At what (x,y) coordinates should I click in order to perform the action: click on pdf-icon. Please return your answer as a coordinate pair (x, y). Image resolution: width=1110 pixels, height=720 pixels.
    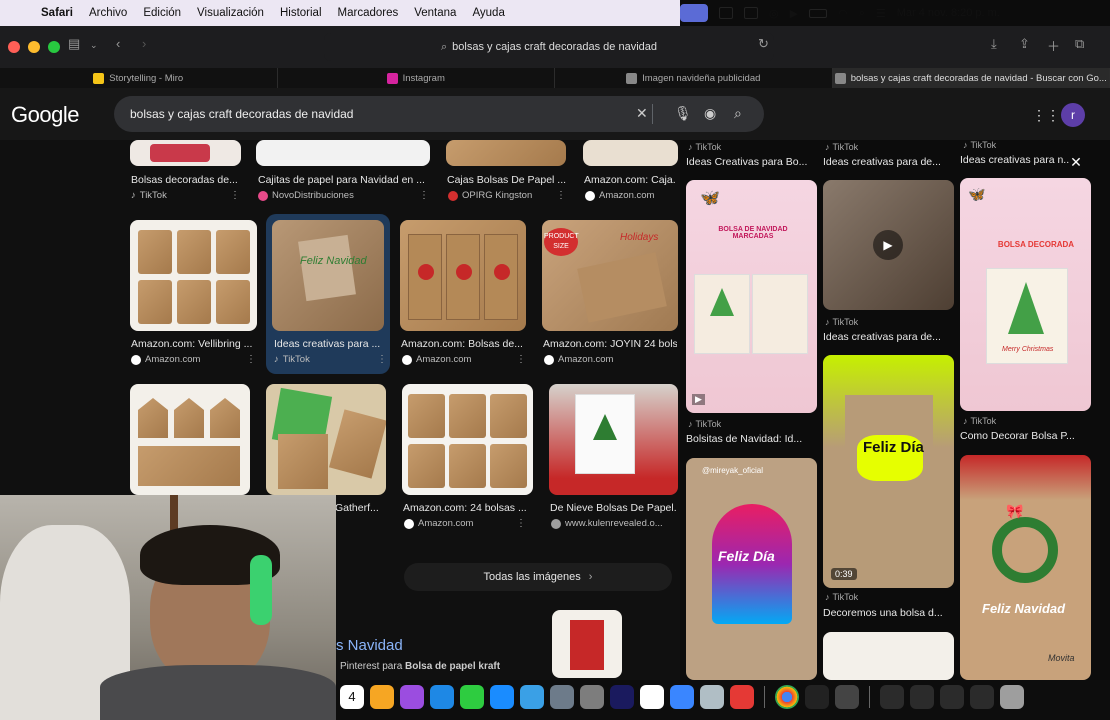
    Looking at the image, I should click on (726, 13).